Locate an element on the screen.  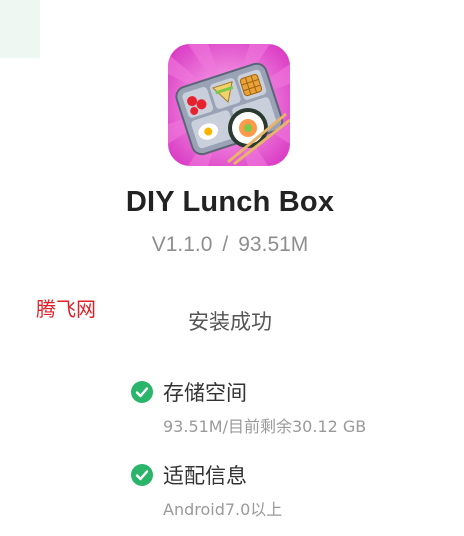
lunch-box-app-icon is located at coordinates (229, 105).